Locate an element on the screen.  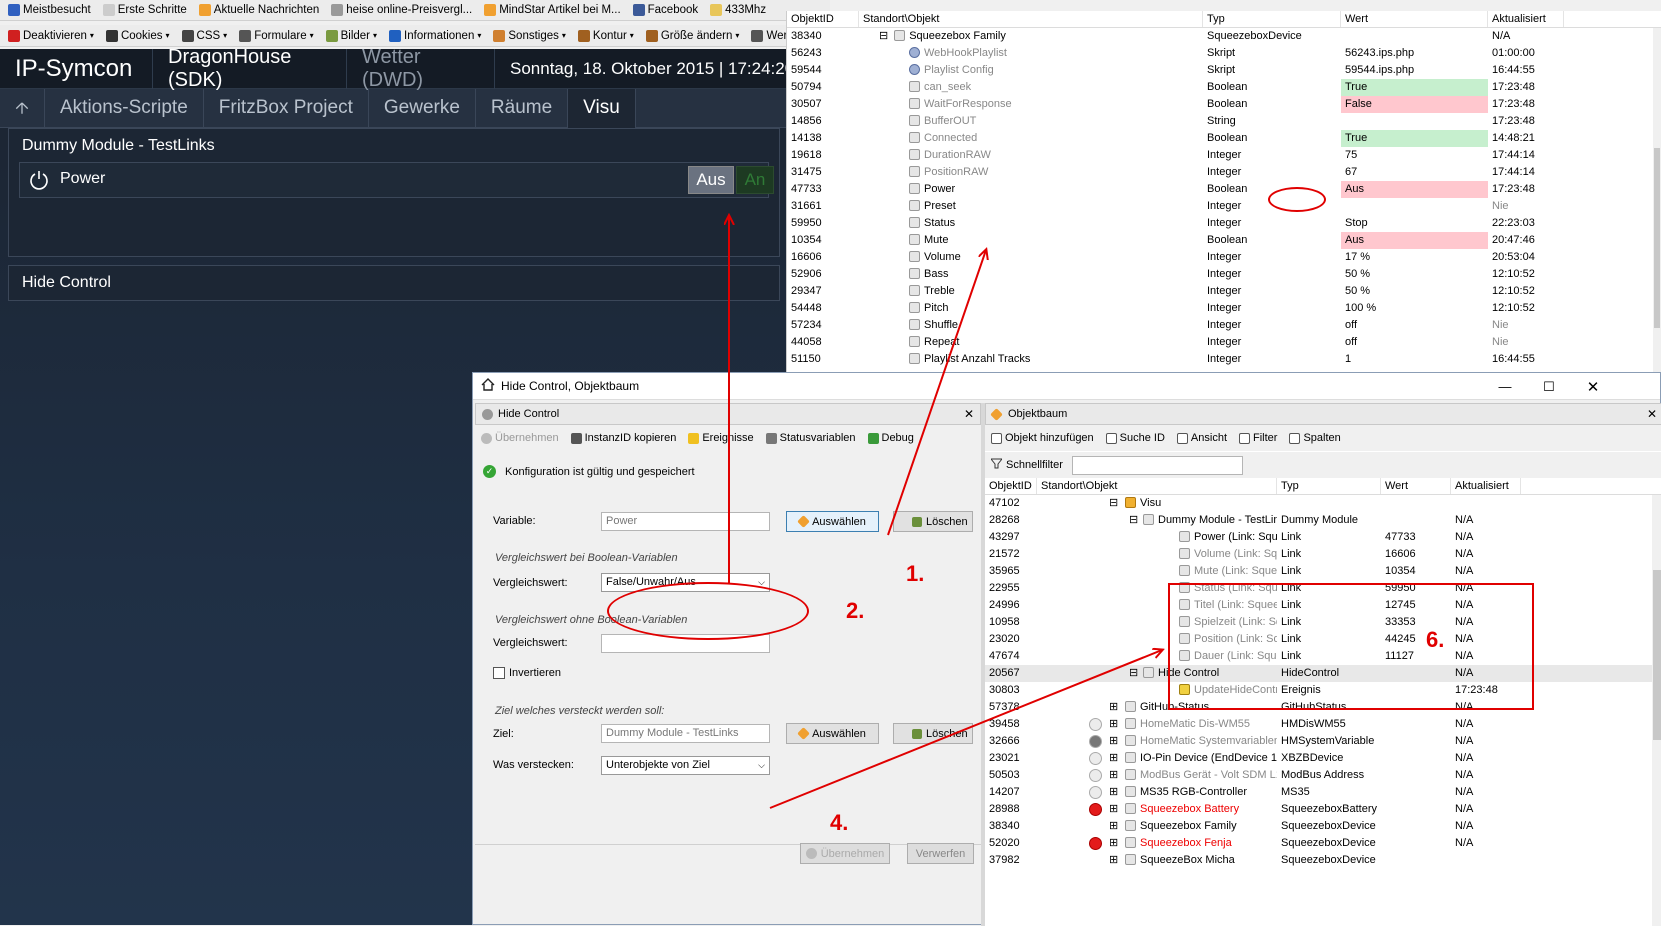
location-title: DragonHouse (SDK) is located at coordinates (250, 70).